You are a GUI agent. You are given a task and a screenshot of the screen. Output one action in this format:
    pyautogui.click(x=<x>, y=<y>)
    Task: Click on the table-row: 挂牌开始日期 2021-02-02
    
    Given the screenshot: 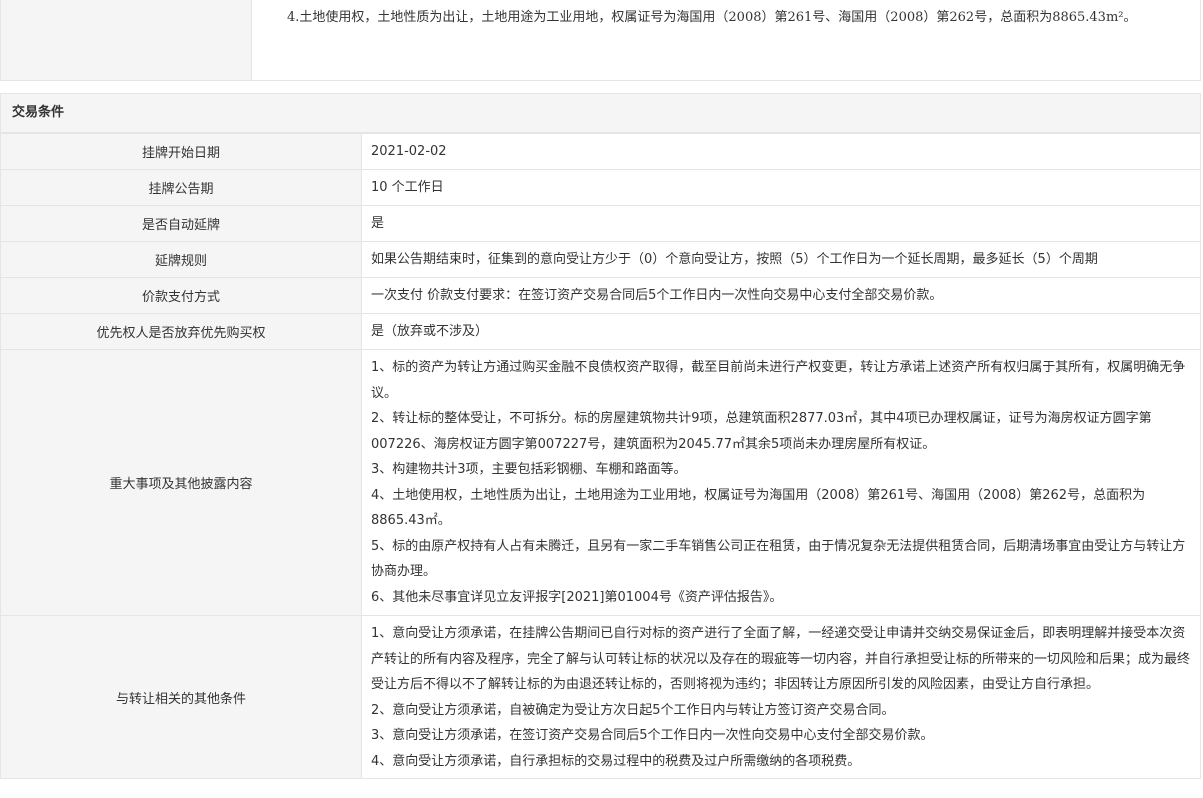 What is the action you would take?
    pyautogui.click(x=600, y=151)
    